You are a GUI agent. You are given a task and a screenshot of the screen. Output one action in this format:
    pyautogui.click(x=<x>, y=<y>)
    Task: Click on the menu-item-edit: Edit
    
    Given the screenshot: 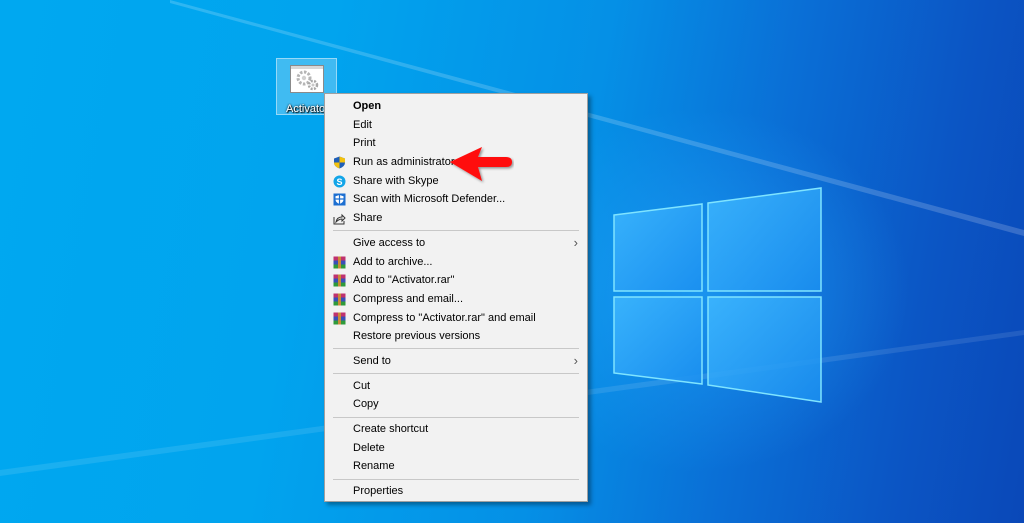 What is the action you would take?
    pyautogui.click(x=456, y=125)
    